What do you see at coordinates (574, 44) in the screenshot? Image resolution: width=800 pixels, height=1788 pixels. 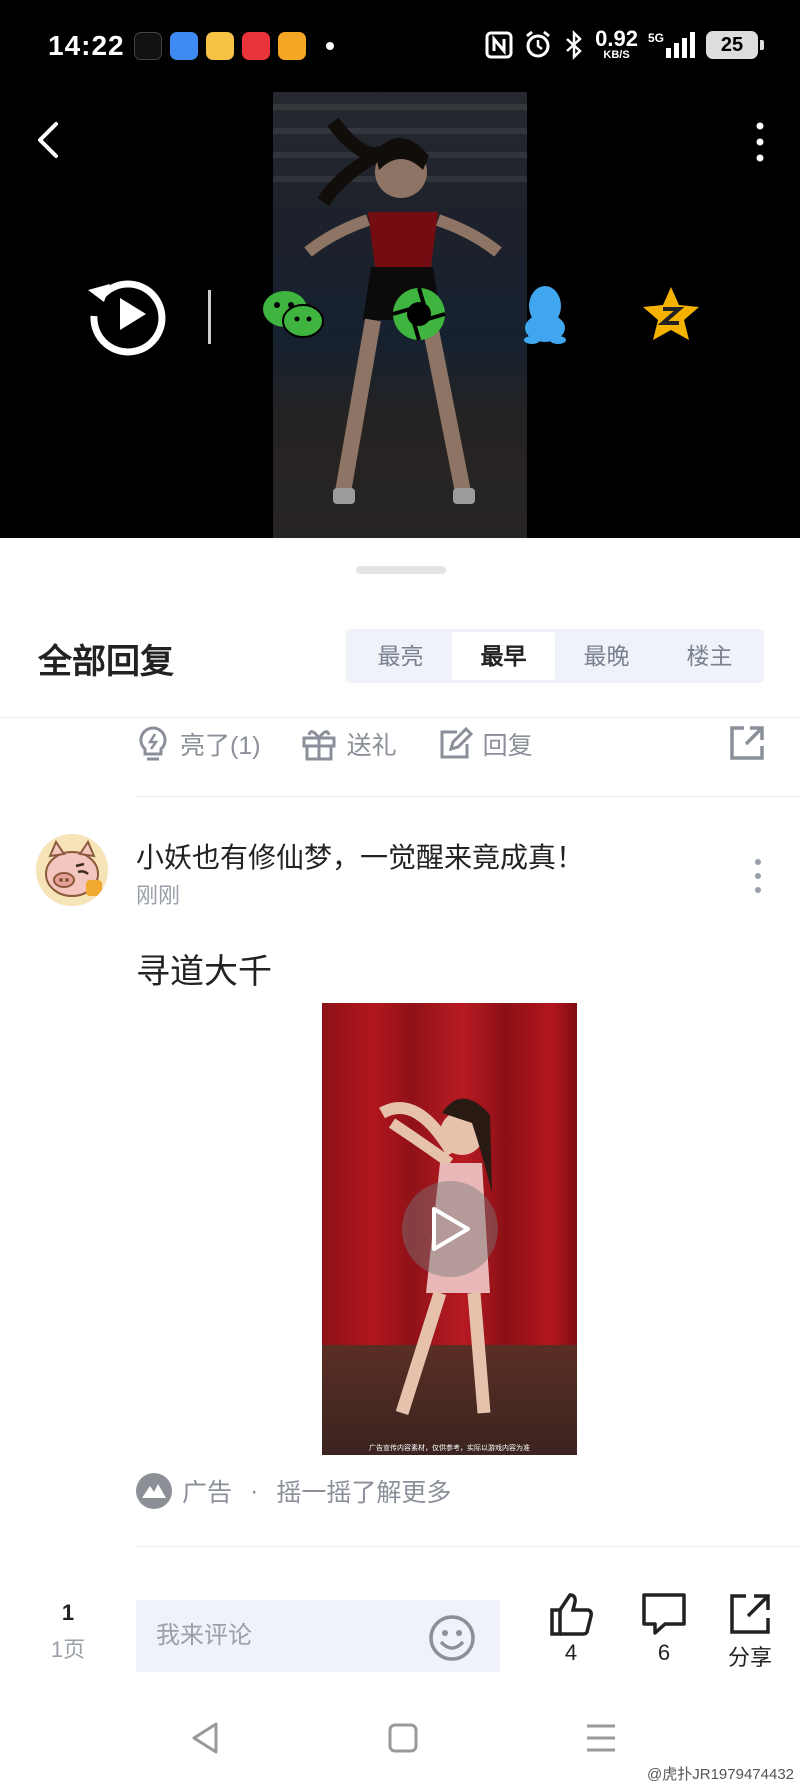 I see `bluetooth-icon` at bounding box center [574, 44].